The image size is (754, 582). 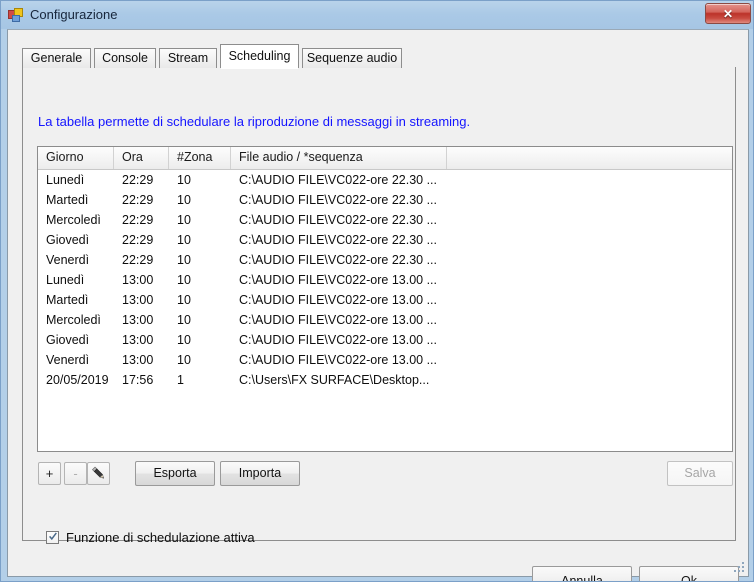 I want to click on remove-row-label: -, so click(x=75, y=473).